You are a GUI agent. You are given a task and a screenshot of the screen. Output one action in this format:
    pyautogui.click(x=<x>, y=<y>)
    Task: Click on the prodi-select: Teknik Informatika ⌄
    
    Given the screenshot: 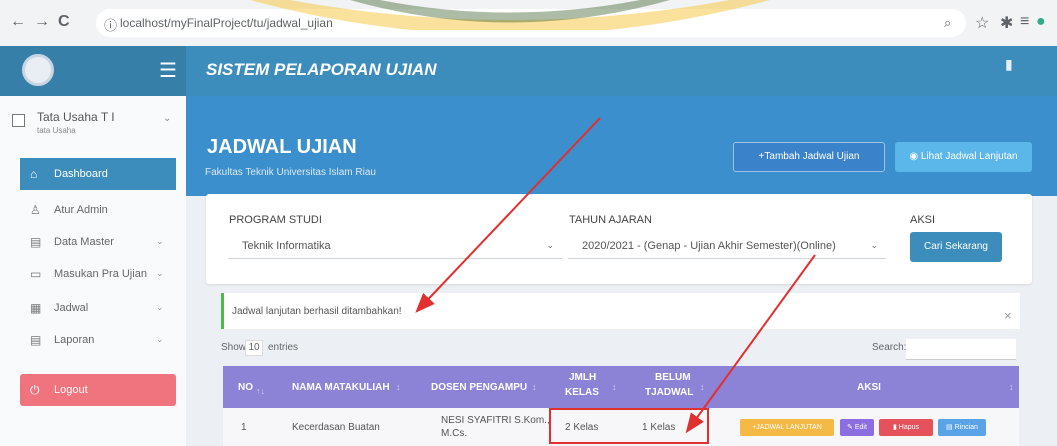 What is the action you would take?
    pyautogui.click(x=395, y=245)
    